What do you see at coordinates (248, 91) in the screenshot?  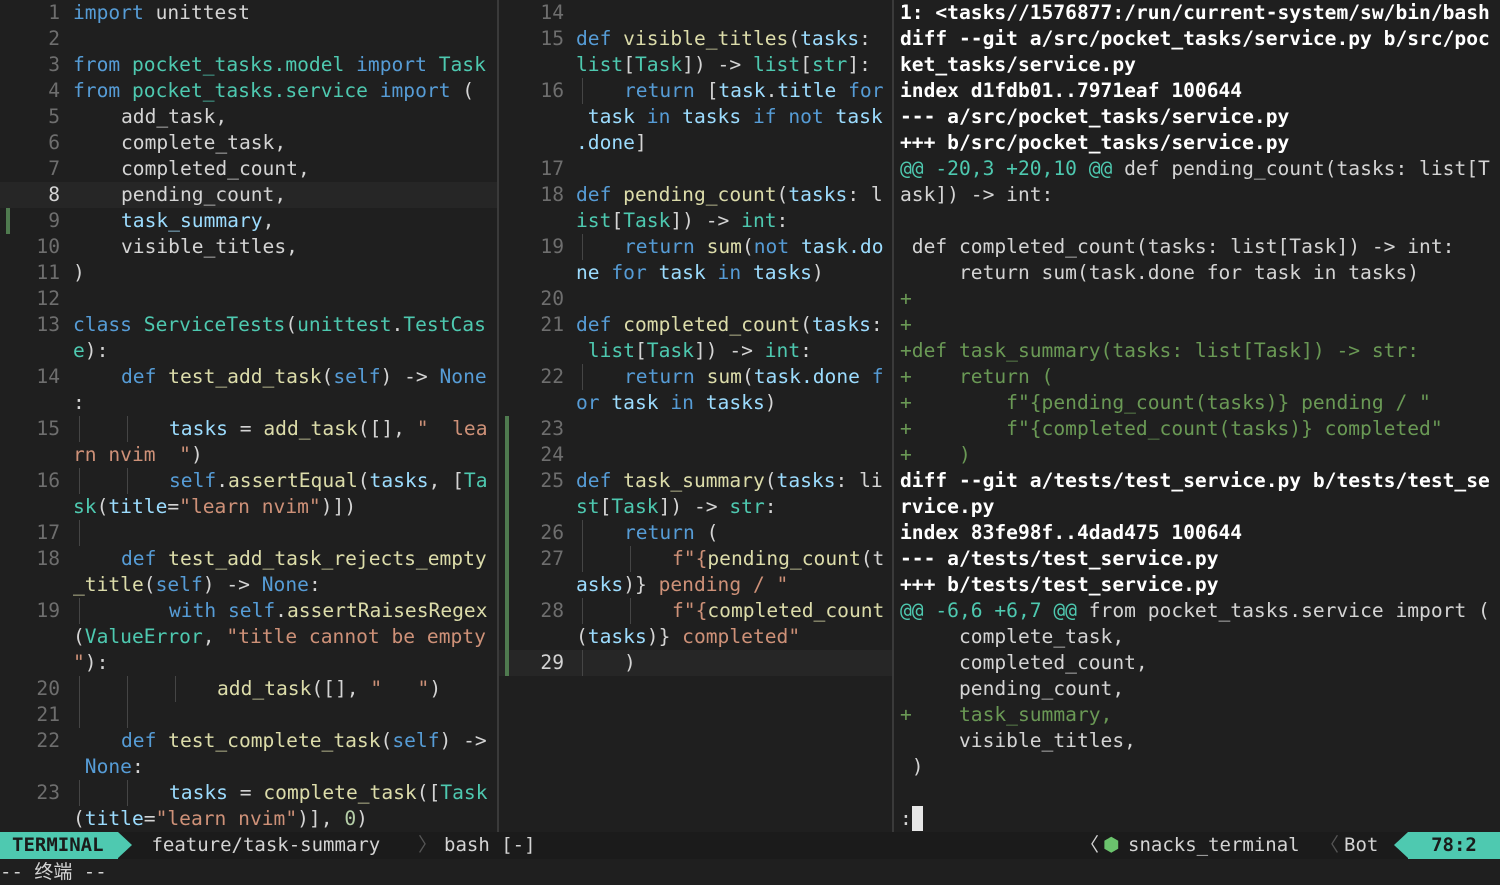 I see `code-line: 4 from pocket_tasks.service import (` at bounding box center [248, 91].